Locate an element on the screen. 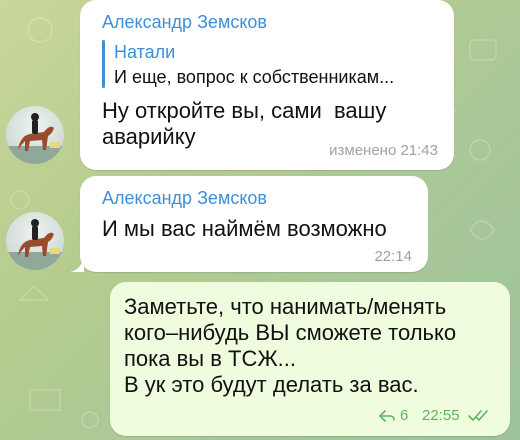  bubble-tail is located at coordinates (77, 265).